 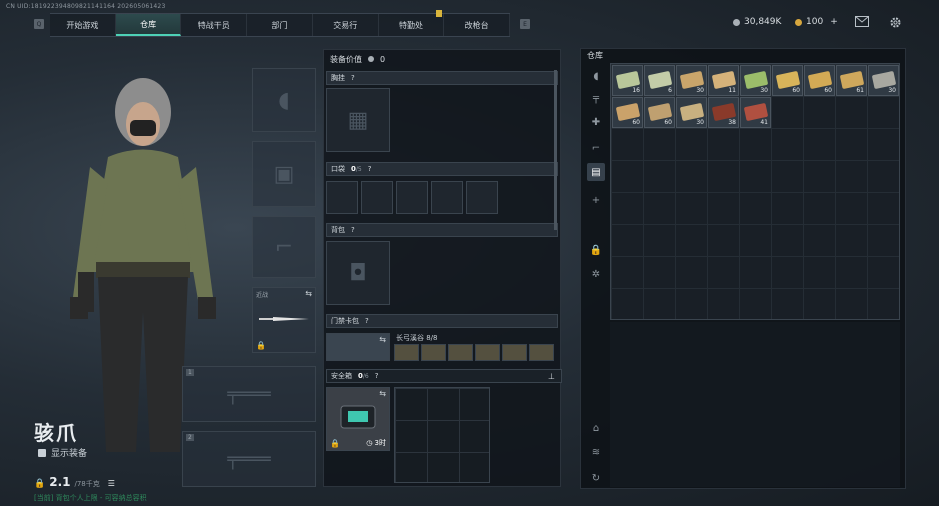 I want to click on gold-amount: 100, so click(x=815, y=22).